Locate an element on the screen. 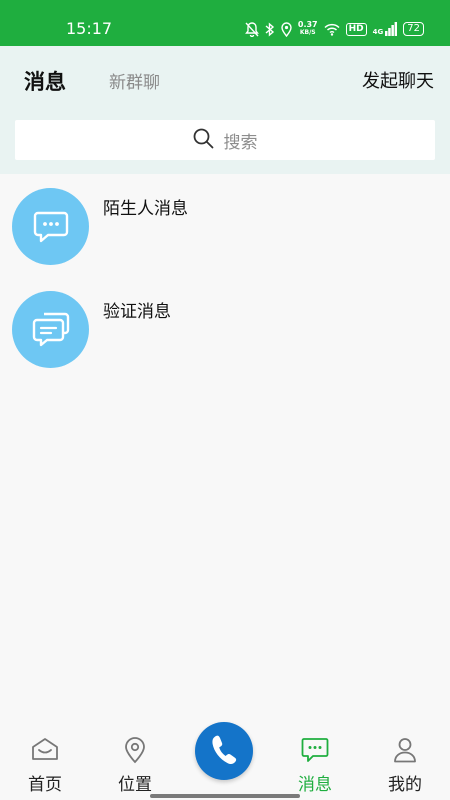 The width and height of the screenshot is (450, 800). nav-me: 我的 is located at coordinates (405, 760).